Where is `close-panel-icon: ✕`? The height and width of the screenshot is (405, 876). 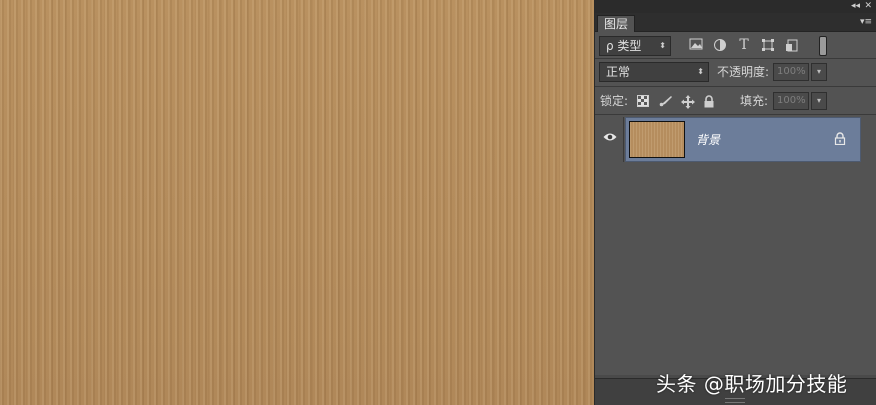
close-panel-icon: ✕ is located at coordinates (868, 6).